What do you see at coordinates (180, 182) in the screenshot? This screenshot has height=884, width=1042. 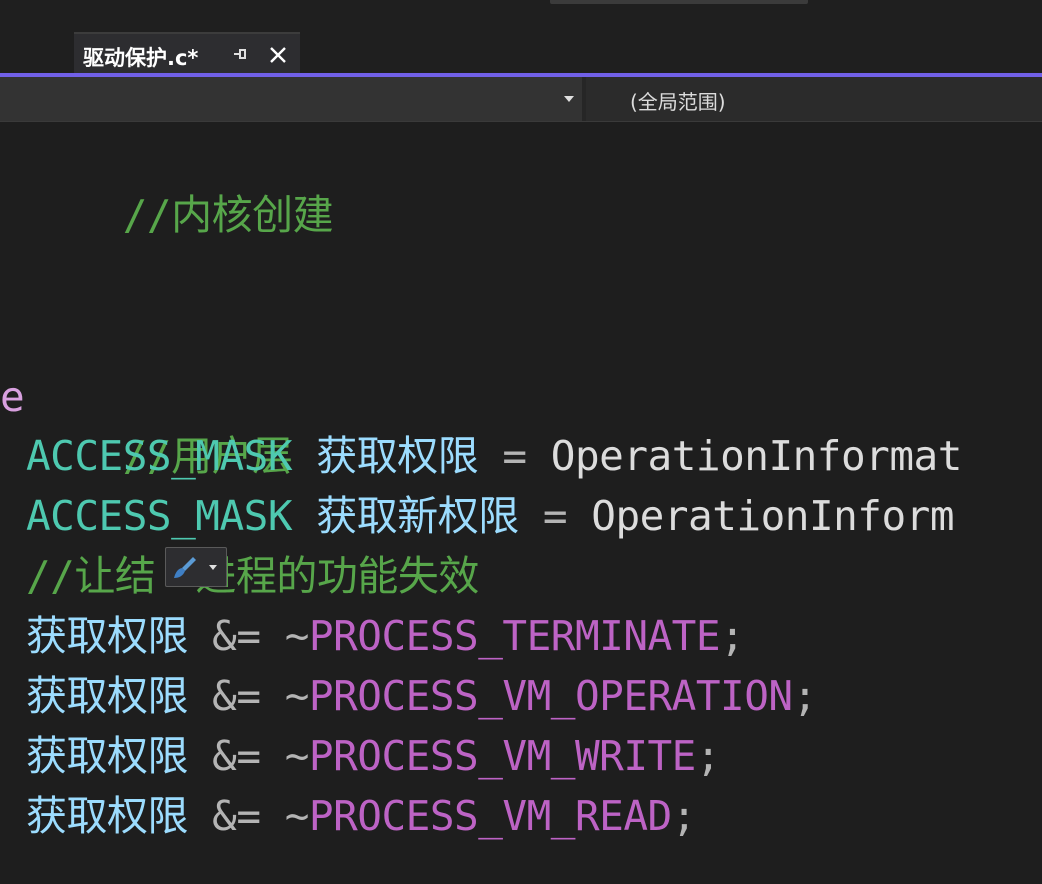 I see `code-line: //内核创建` at bounding box center [180, 182].